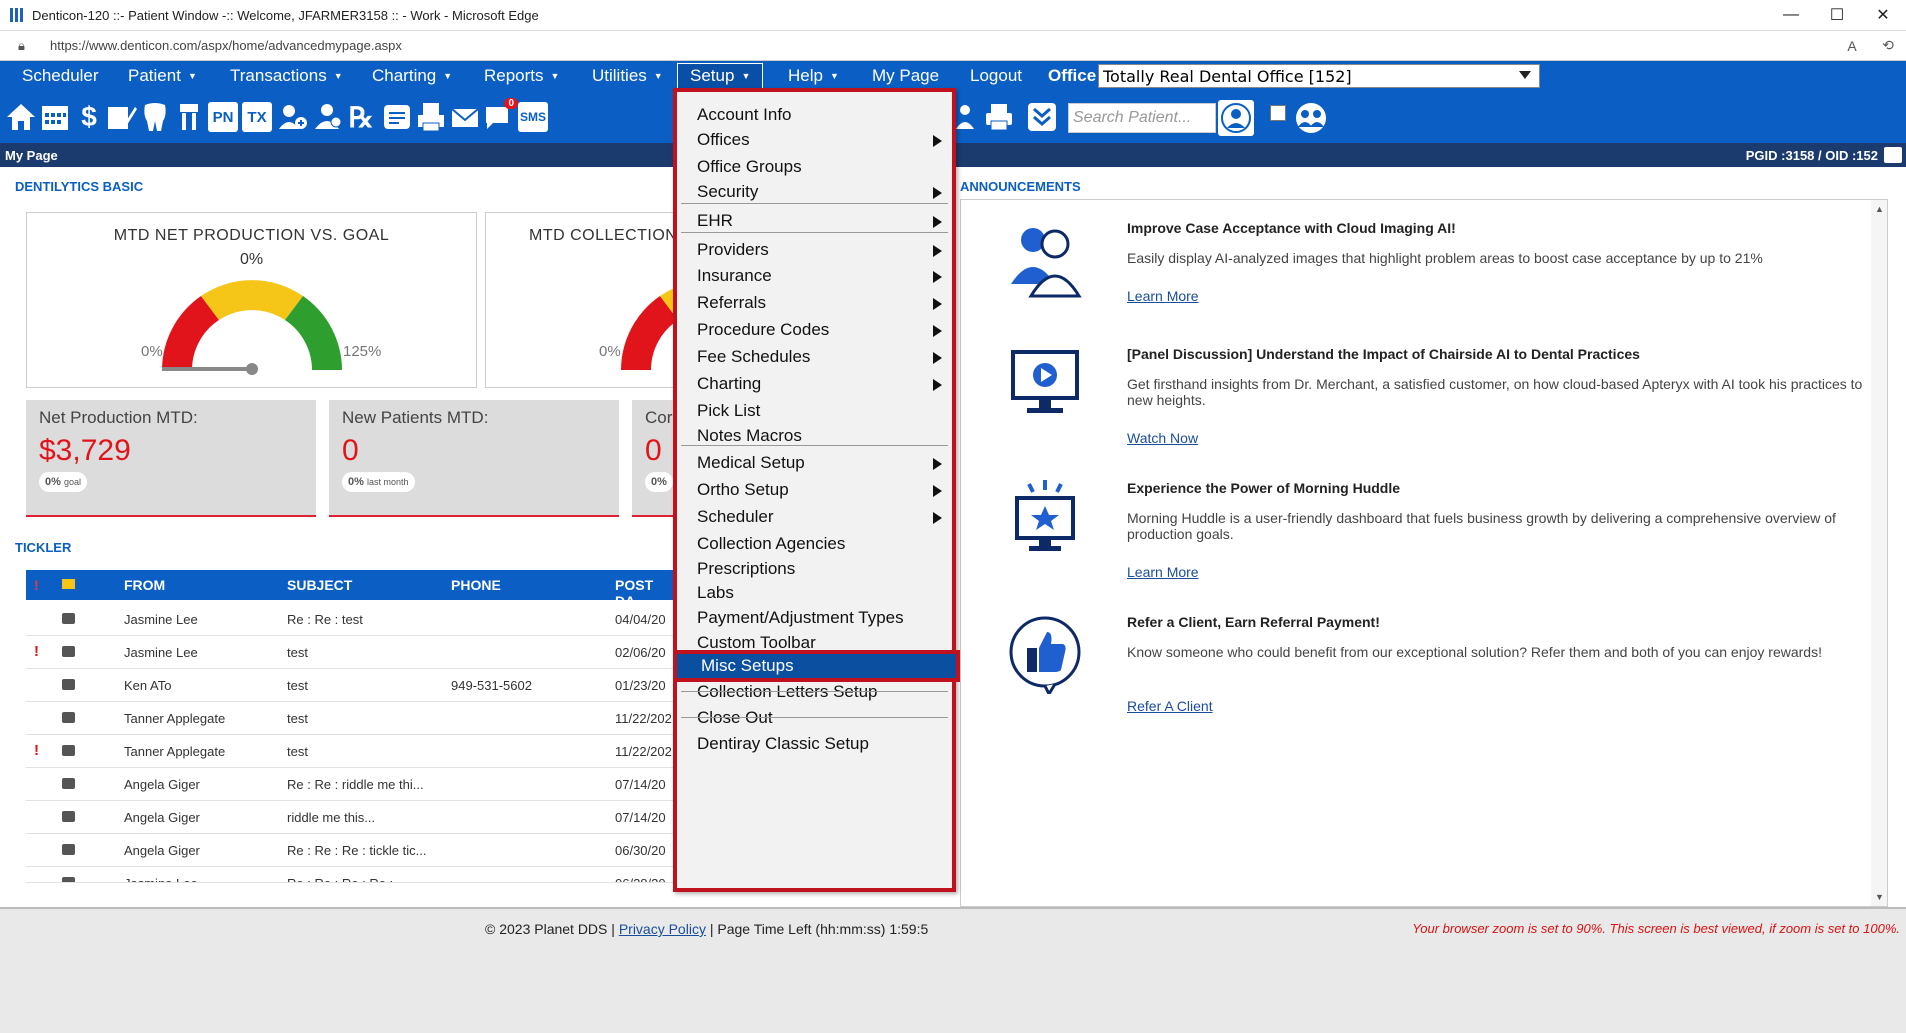 Image resolution: width=1906 pixels, height=1033 pixels. What do you see at coordinates (144, 585) in the screenshot?
I see `from-column-header: FROM` at bounding box center [144, 585].